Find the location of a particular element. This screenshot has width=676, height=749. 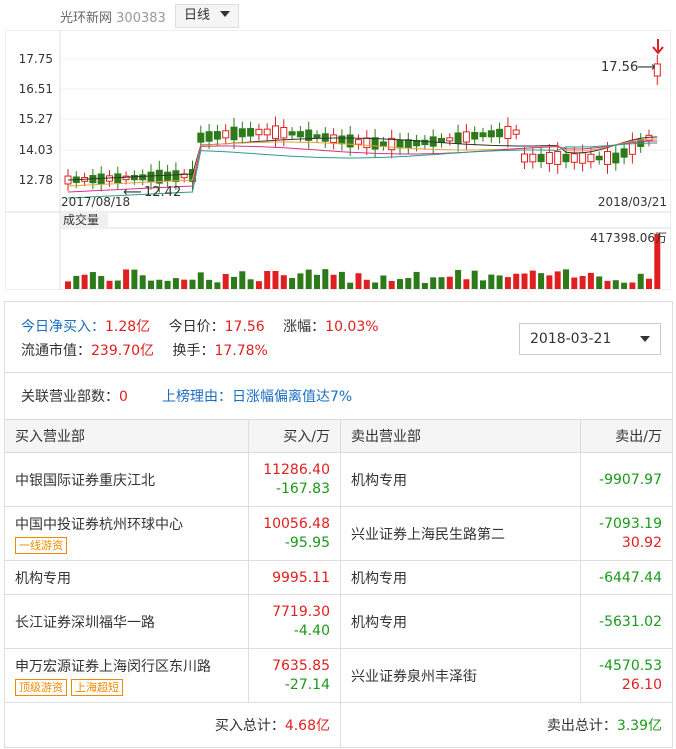

change-label: 涨幅： is located at coordinates (304, 327).